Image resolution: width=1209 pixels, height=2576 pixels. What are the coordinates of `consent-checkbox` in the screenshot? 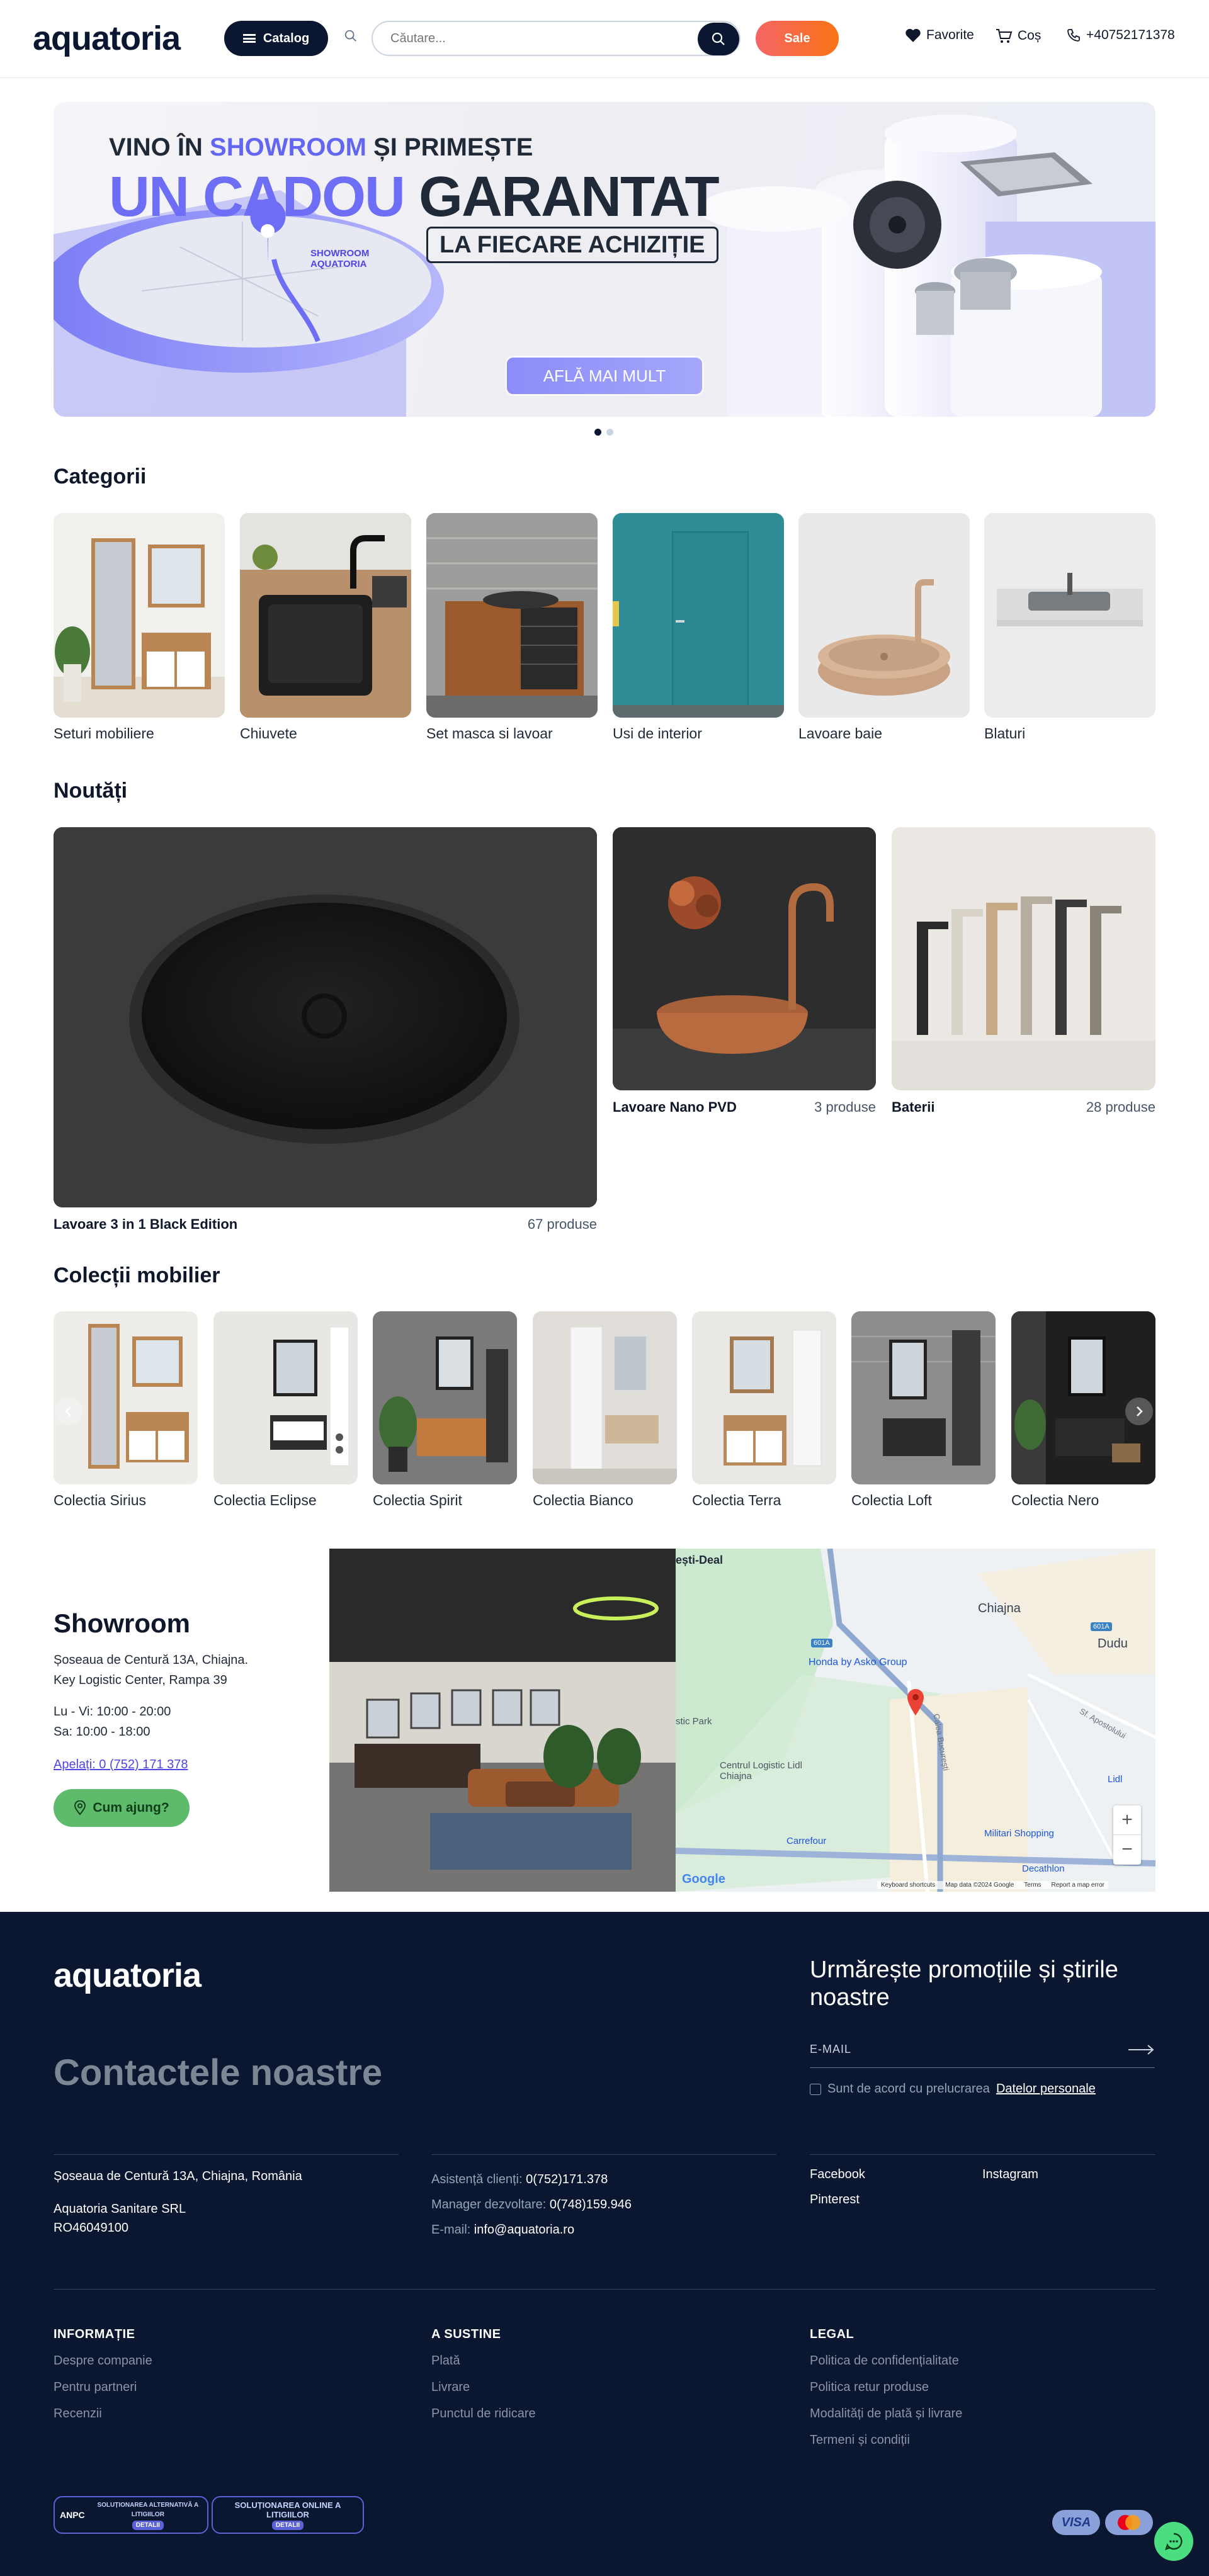 It's located at (815, 2089).